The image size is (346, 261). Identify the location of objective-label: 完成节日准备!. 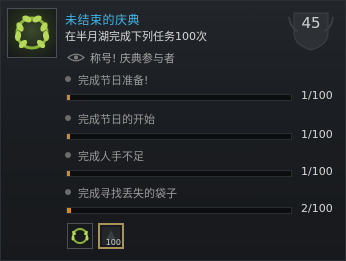
(113, 80).